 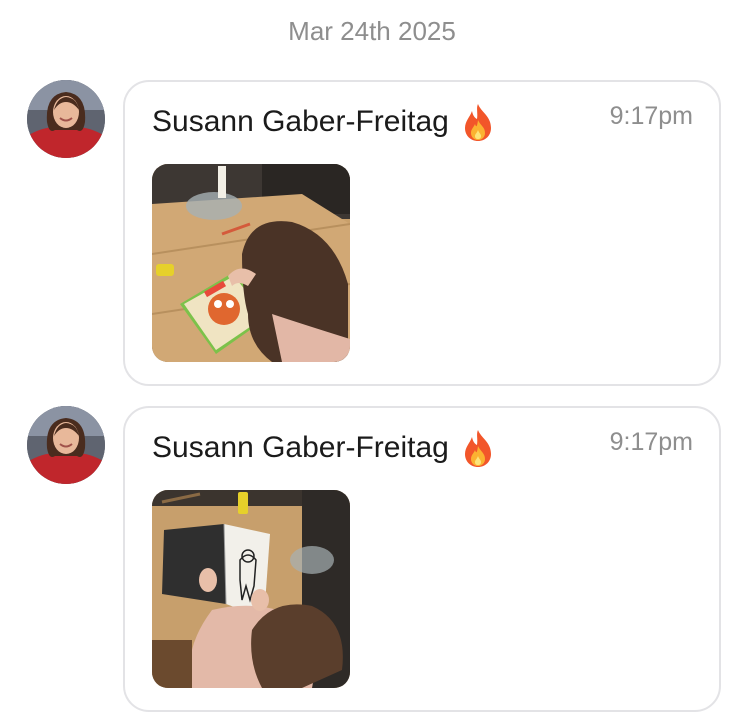 I want to click on date-separator: Mar 24th 2025, so click(x=372, y=31).